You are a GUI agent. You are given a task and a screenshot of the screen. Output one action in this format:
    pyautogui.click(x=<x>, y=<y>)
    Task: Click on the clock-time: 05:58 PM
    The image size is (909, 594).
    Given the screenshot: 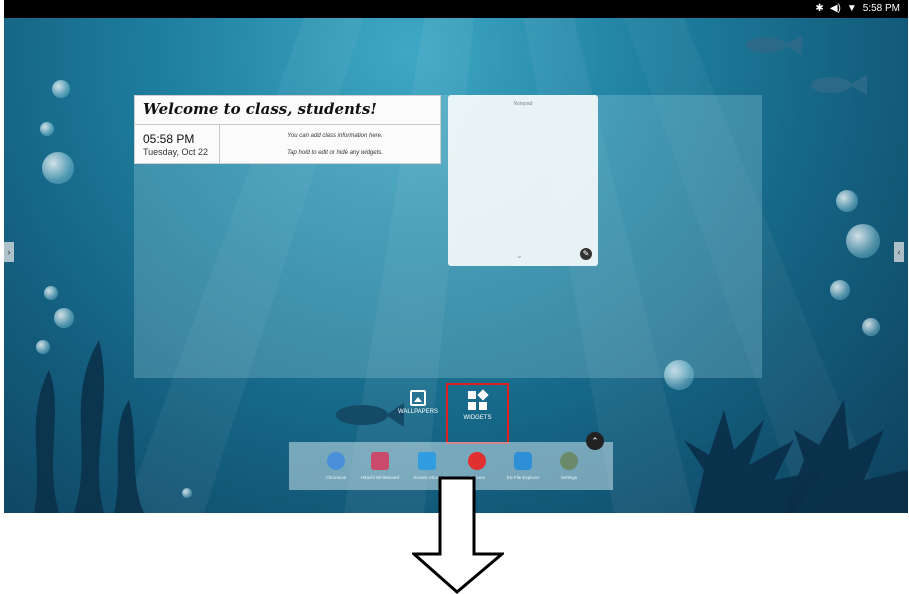 What is the action you would take?
    pyautogui.click(x=169, y=139)
    